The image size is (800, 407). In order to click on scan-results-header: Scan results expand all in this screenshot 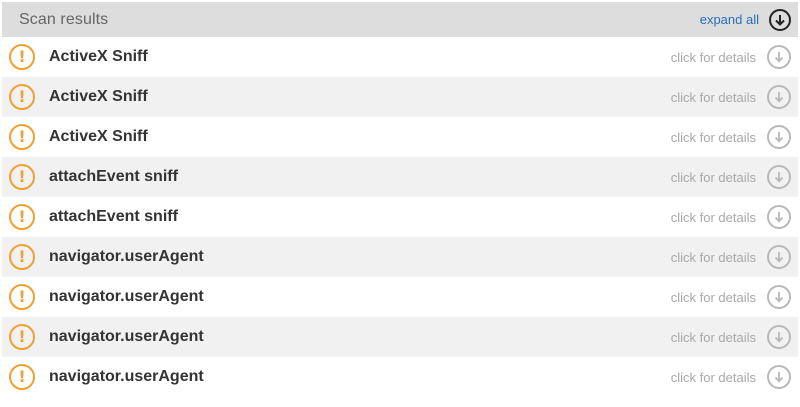, I will do `click(400, 19)`.